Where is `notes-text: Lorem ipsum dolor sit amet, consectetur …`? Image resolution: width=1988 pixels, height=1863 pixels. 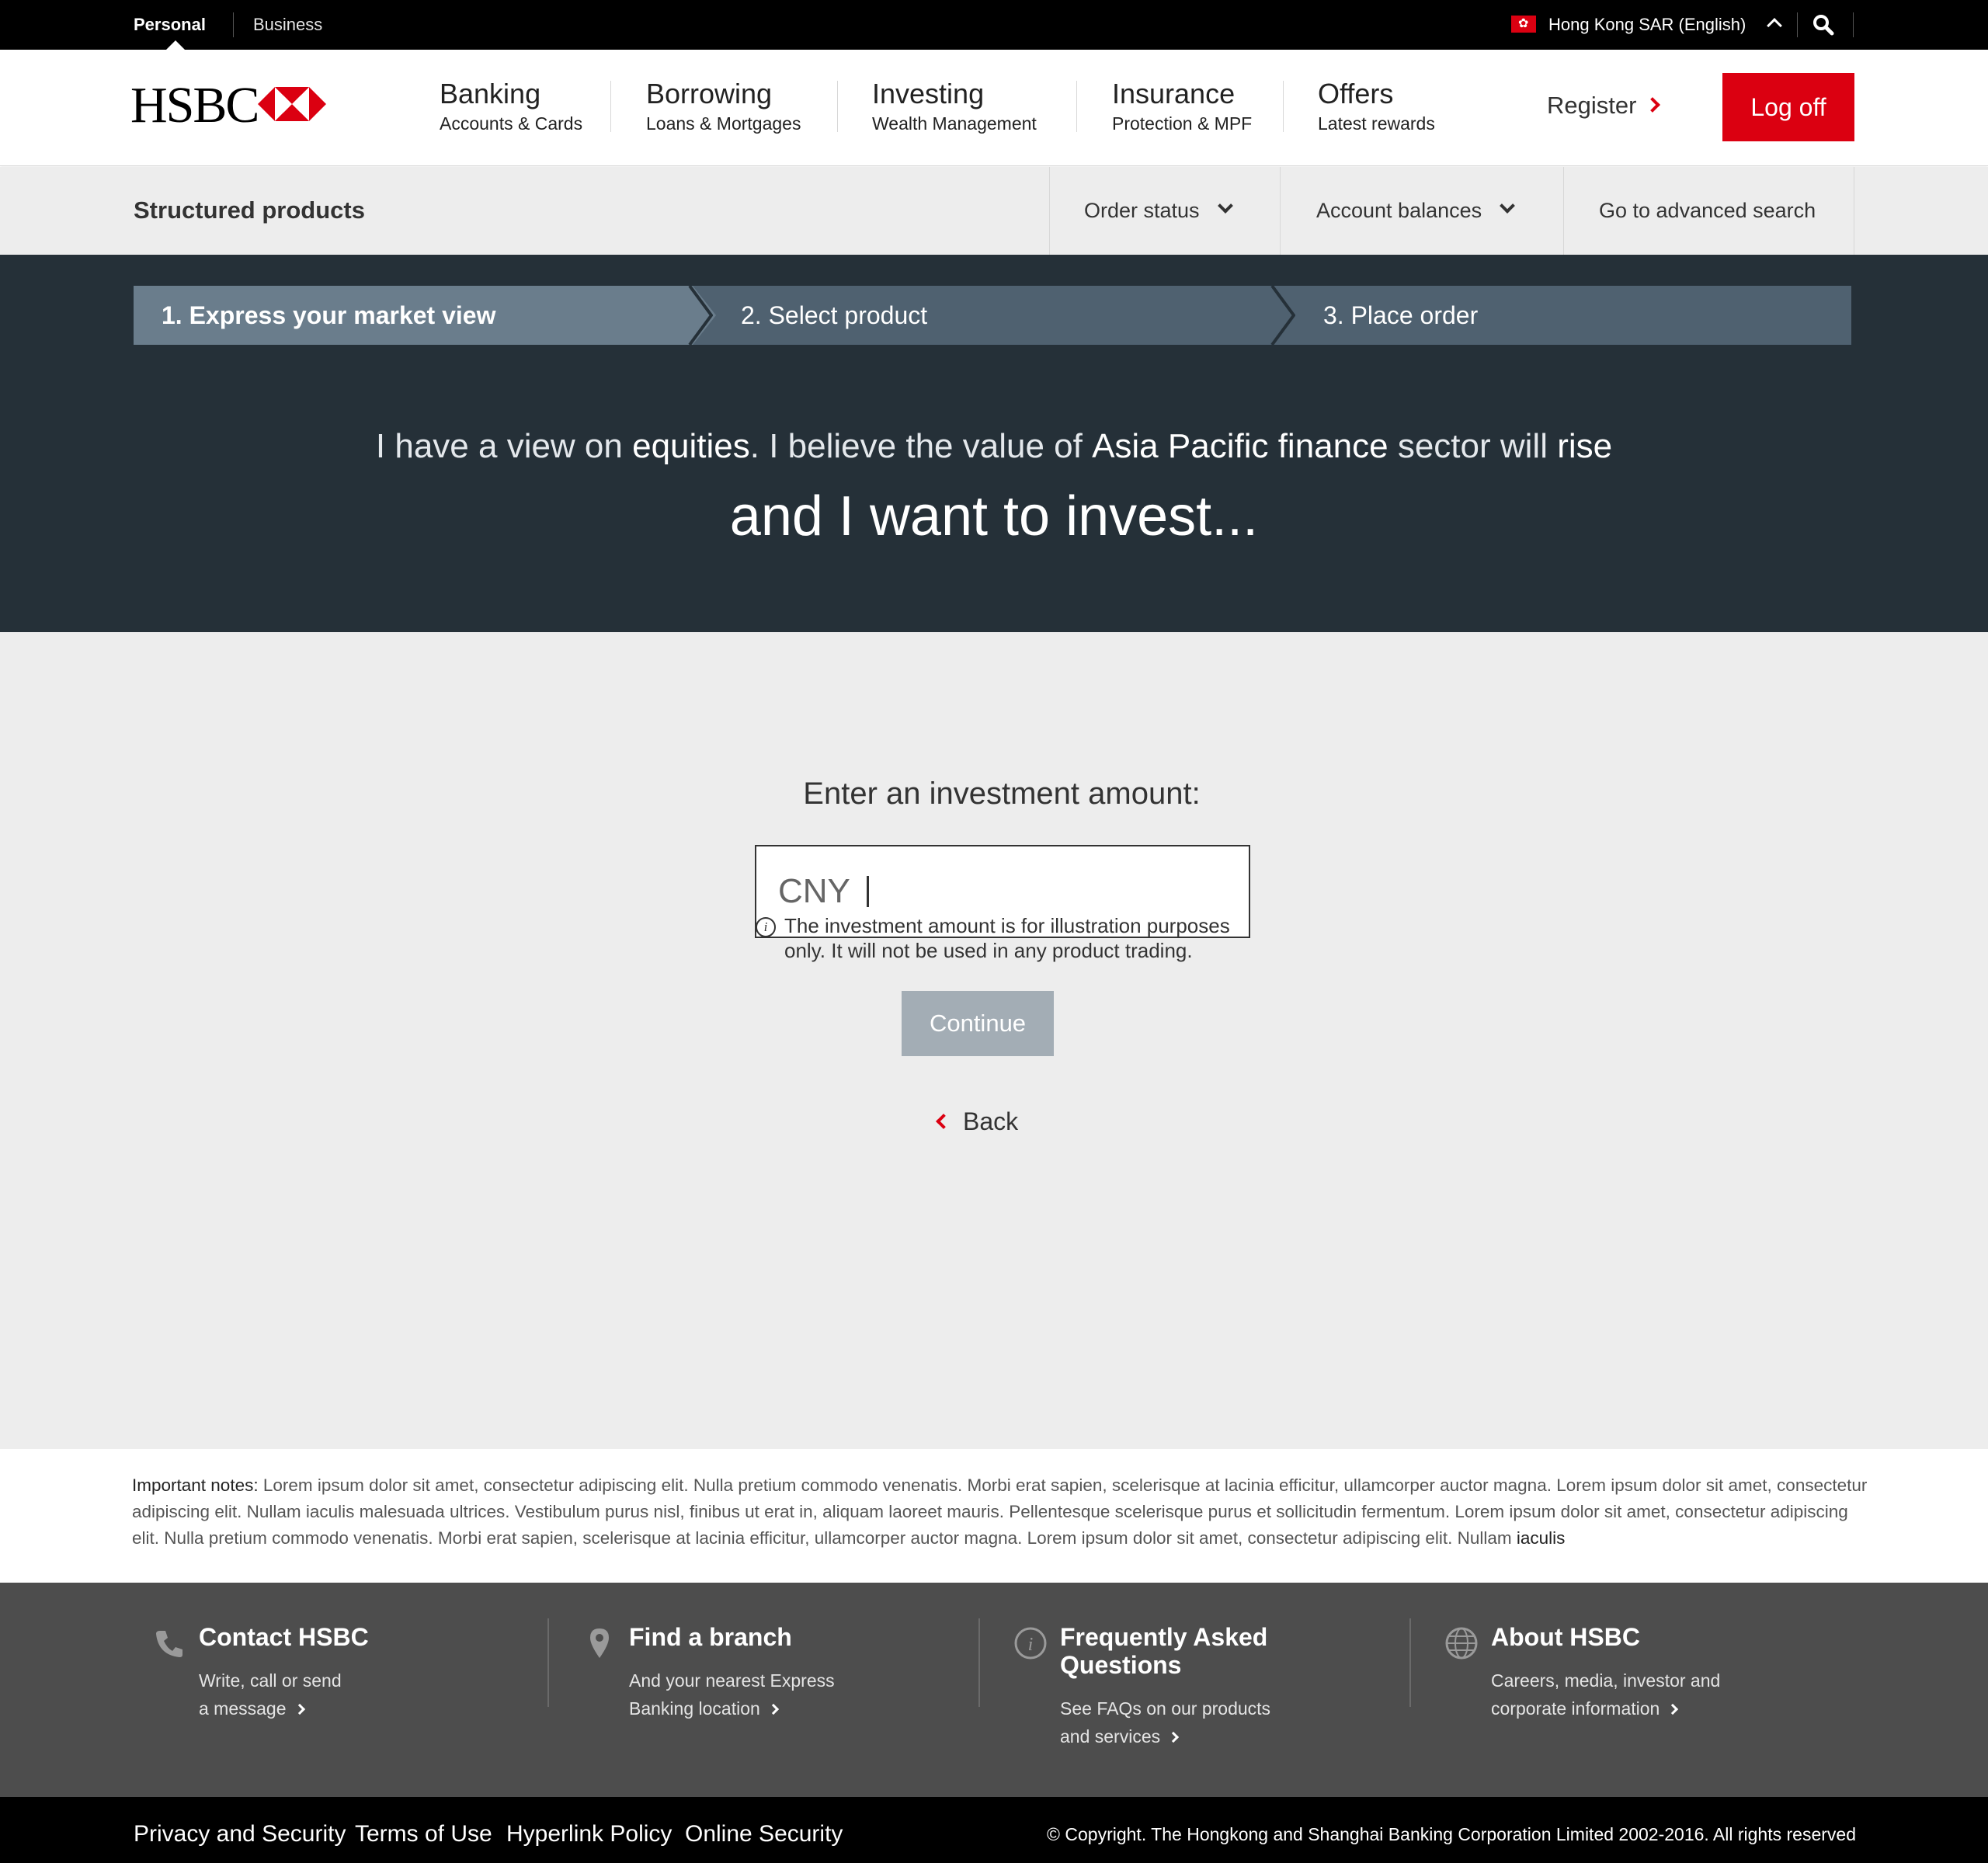
notes-text: Lorem ipsum dolor sit amet, consectetur … is located at coordinates (1000, 1512).